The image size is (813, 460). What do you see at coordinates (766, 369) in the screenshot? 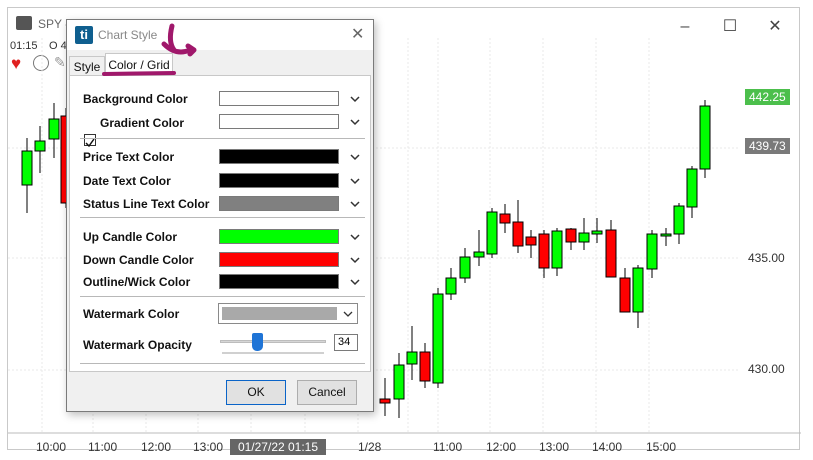
I see `price-label: 430.00` at bounding box center [766, 369].